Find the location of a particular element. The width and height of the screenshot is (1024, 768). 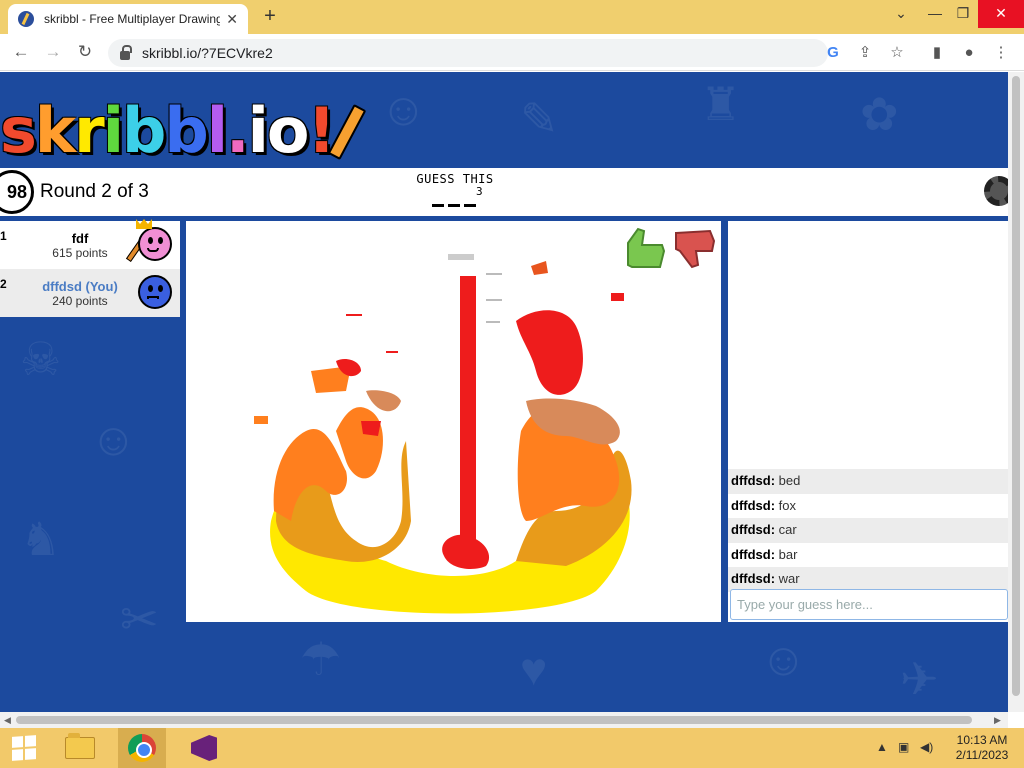

windows-taskbar: ▲ ▣ ◀) 10:13 AM 2/11/2023 is located at coordinates (512, 748).